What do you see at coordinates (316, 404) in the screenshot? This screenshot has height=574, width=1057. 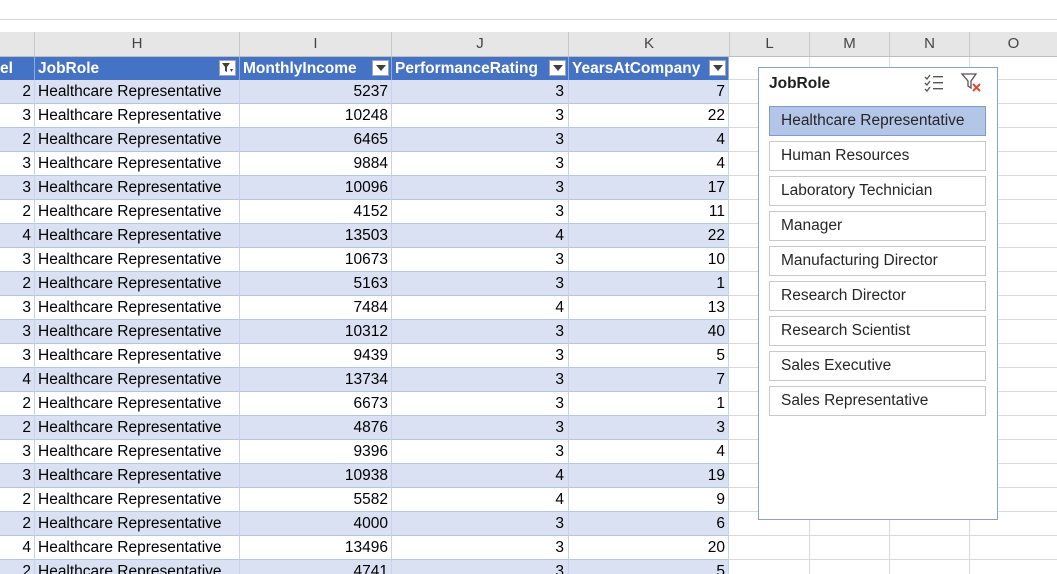 I see `cell-monthlyincome: 6673` at bounding box center [316, 404].